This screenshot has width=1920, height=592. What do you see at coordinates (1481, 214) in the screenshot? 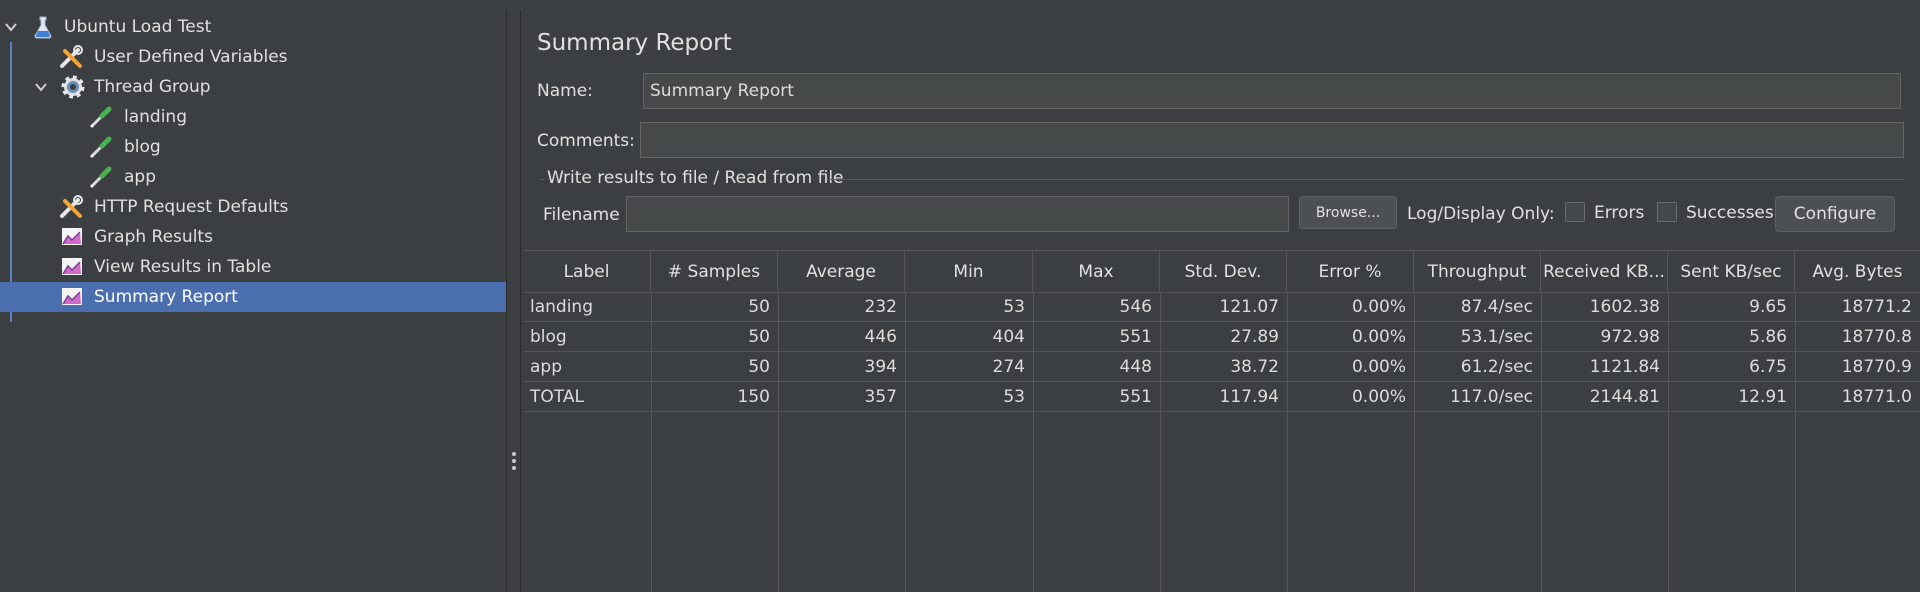
I see `log-display-label: Log/Display Only:` at bounding box center [1481, 214].